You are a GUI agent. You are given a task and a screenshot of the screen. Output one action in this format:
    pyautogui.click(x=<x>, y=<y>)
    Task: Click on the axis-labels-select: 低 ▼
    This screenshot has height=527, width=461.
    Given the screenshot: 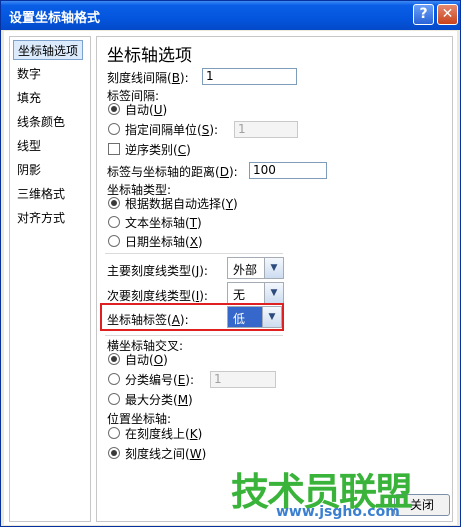 What is the action you would take?
    pyautogui.click(x=254, y=317)
    